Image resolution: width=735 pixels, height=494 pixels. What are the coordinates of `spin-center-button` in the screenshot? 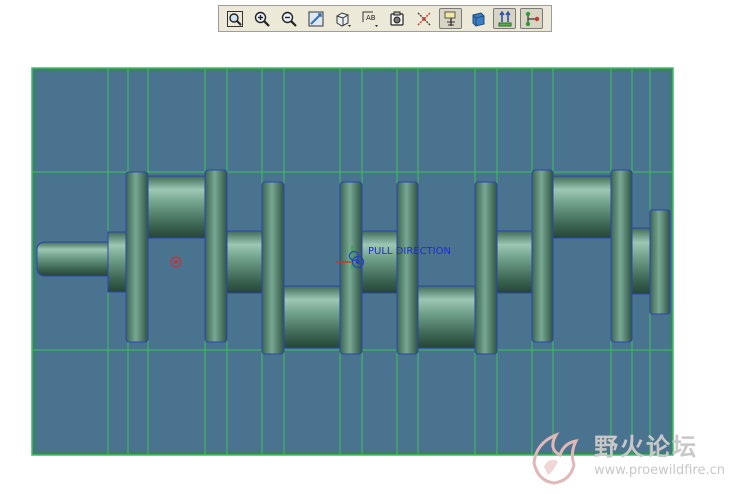 It's located at (531, 18).